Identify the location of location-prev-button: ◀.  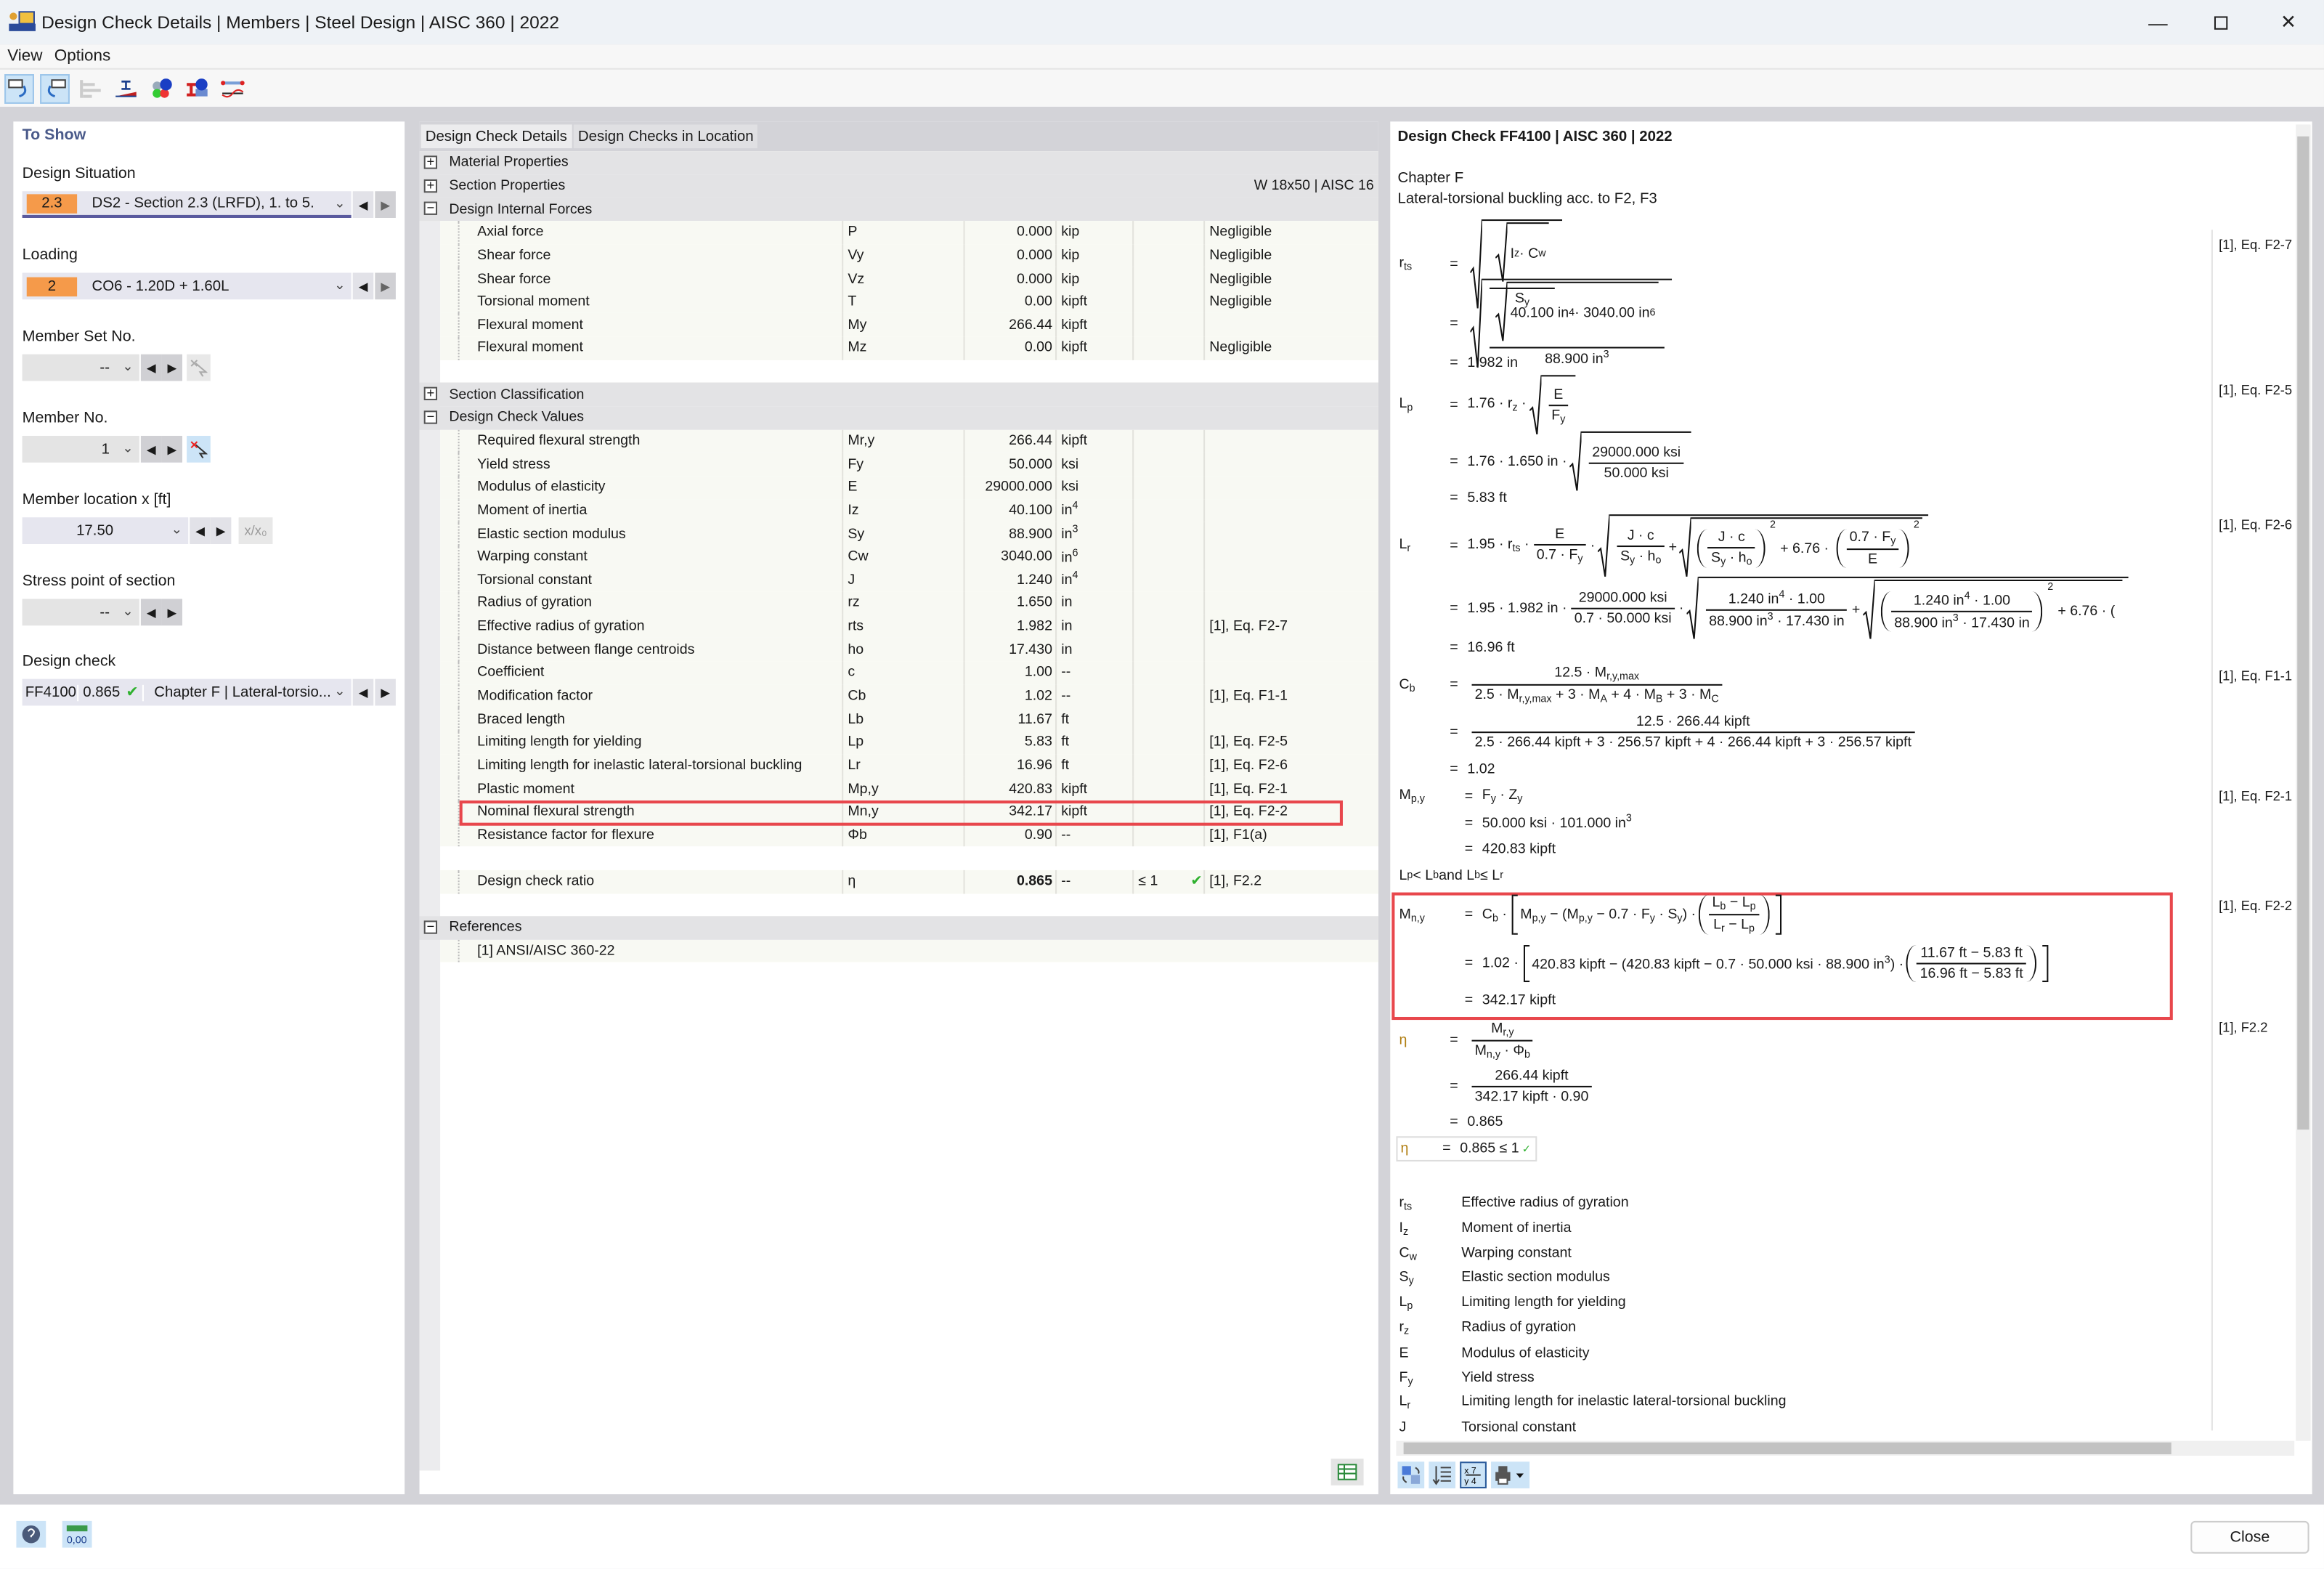
(200, 530).